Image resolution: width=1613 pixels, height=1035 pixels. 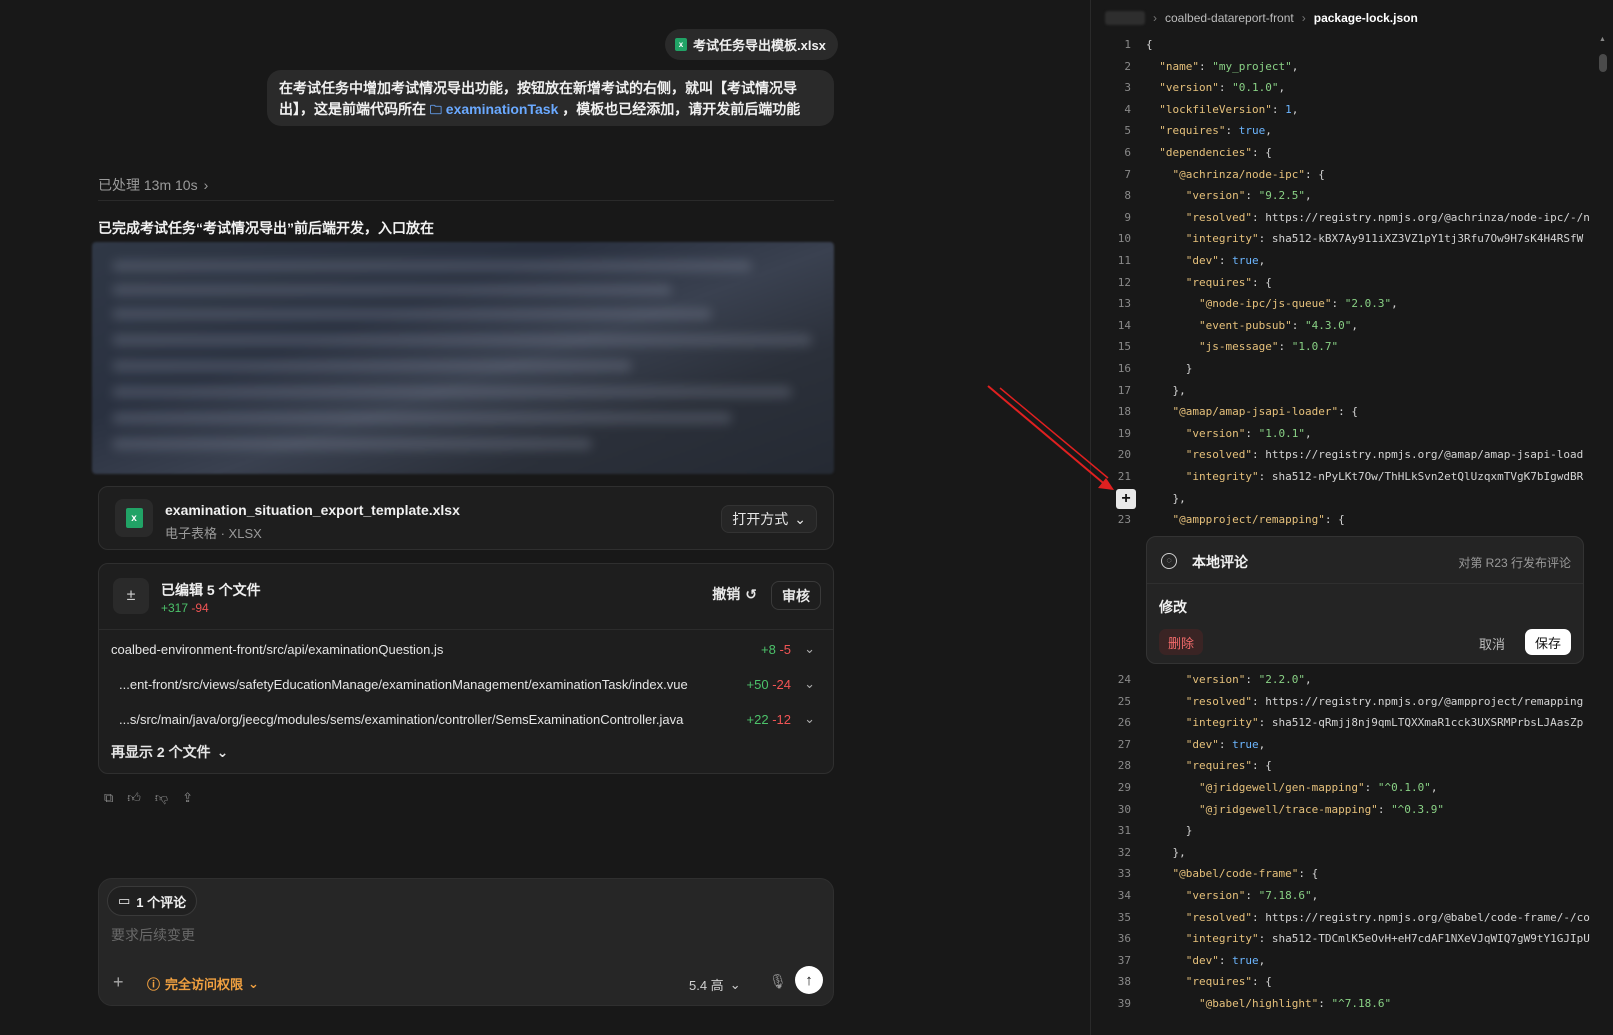 I want to click on code-line: 11 "dev": true,, so click(x=1352, y=260).